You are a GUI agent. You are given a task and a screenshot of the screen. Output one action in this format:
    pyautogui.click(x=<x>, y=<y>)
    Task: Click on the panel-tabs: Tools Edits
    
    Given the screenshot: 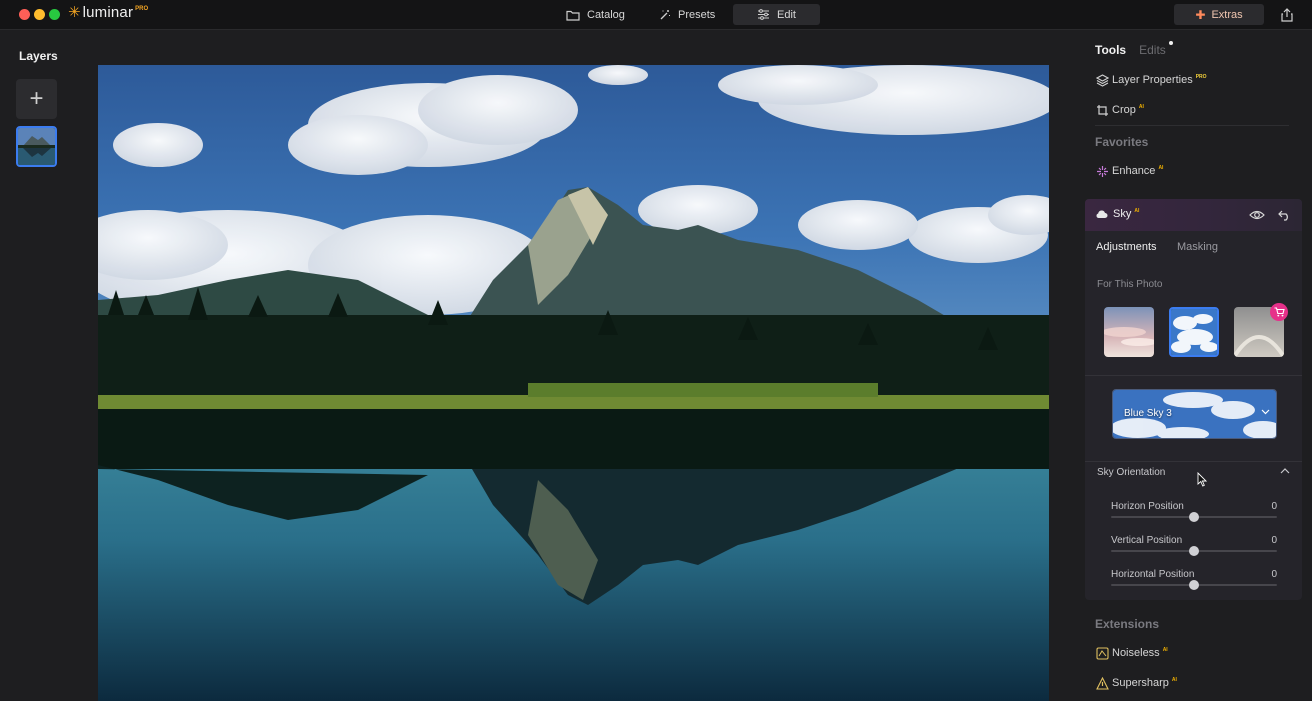 What is the action you would take?
    pyautogui.click(x=1134, y=49)
    